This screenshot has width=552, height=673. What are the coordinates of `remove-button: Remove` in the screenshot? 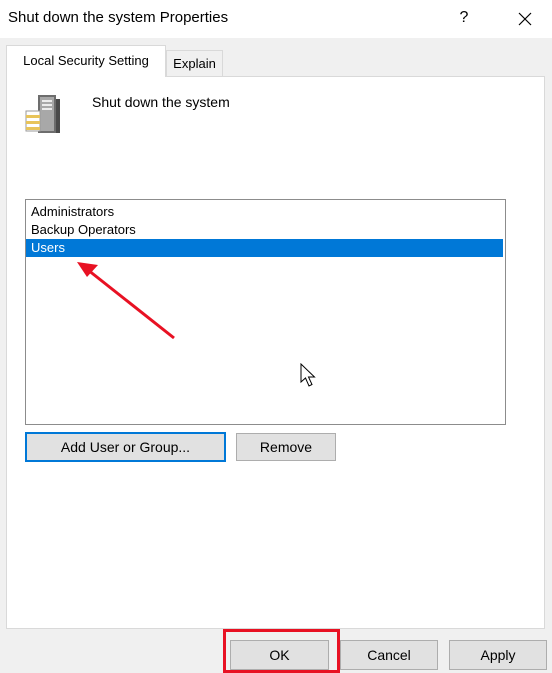 It's located at (286, 447).